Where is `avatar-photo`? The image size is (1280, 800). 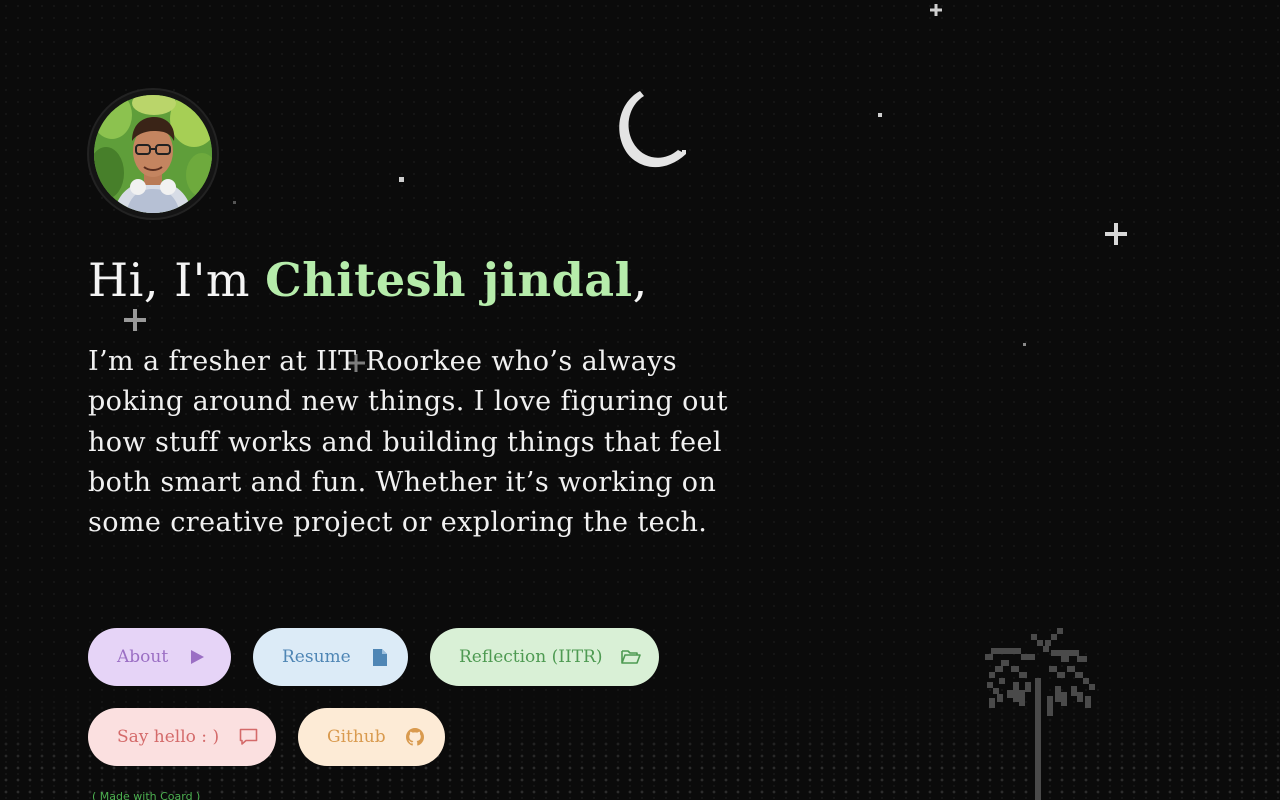
avatar-photo is located at coordinates (153, 154).